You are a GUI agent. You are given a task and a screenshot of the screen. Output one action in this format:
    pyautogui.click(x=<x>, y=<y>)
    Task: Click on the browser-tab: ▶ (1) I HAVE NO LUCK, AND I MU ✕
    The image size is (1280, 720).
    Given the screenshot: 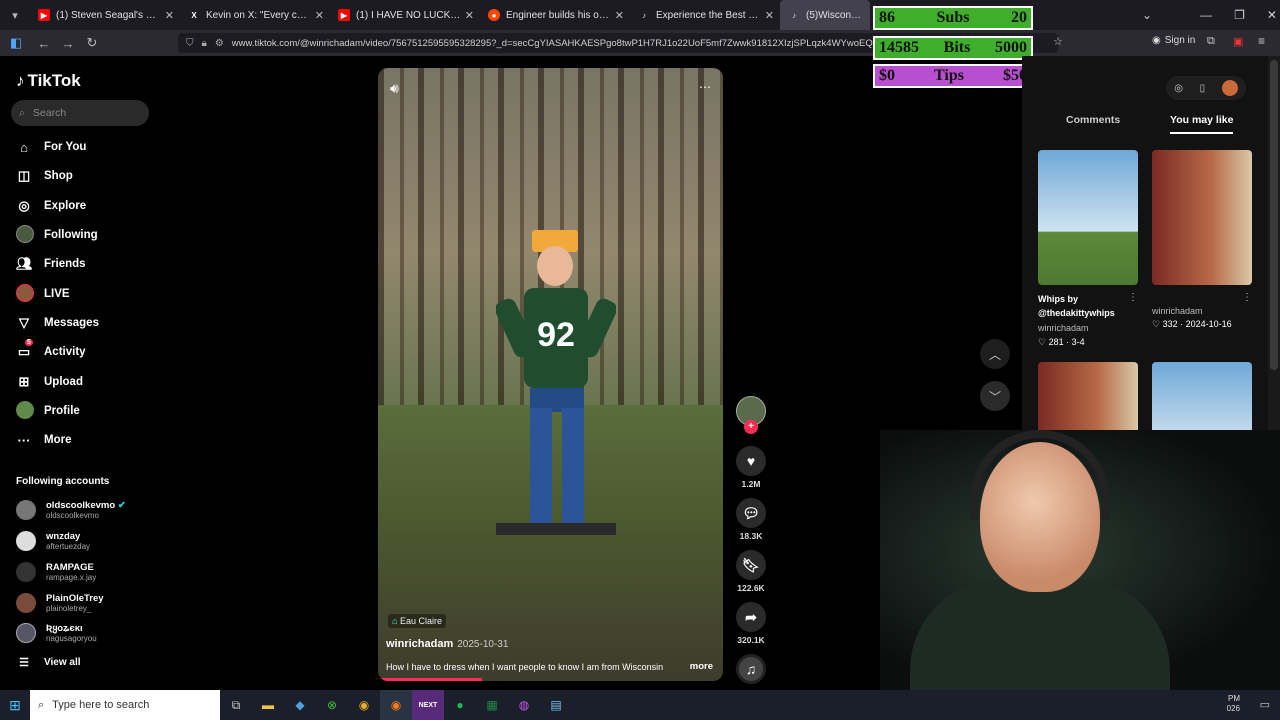 What is the action you would take?
    pyautogui.click(x=405, y=15)
    